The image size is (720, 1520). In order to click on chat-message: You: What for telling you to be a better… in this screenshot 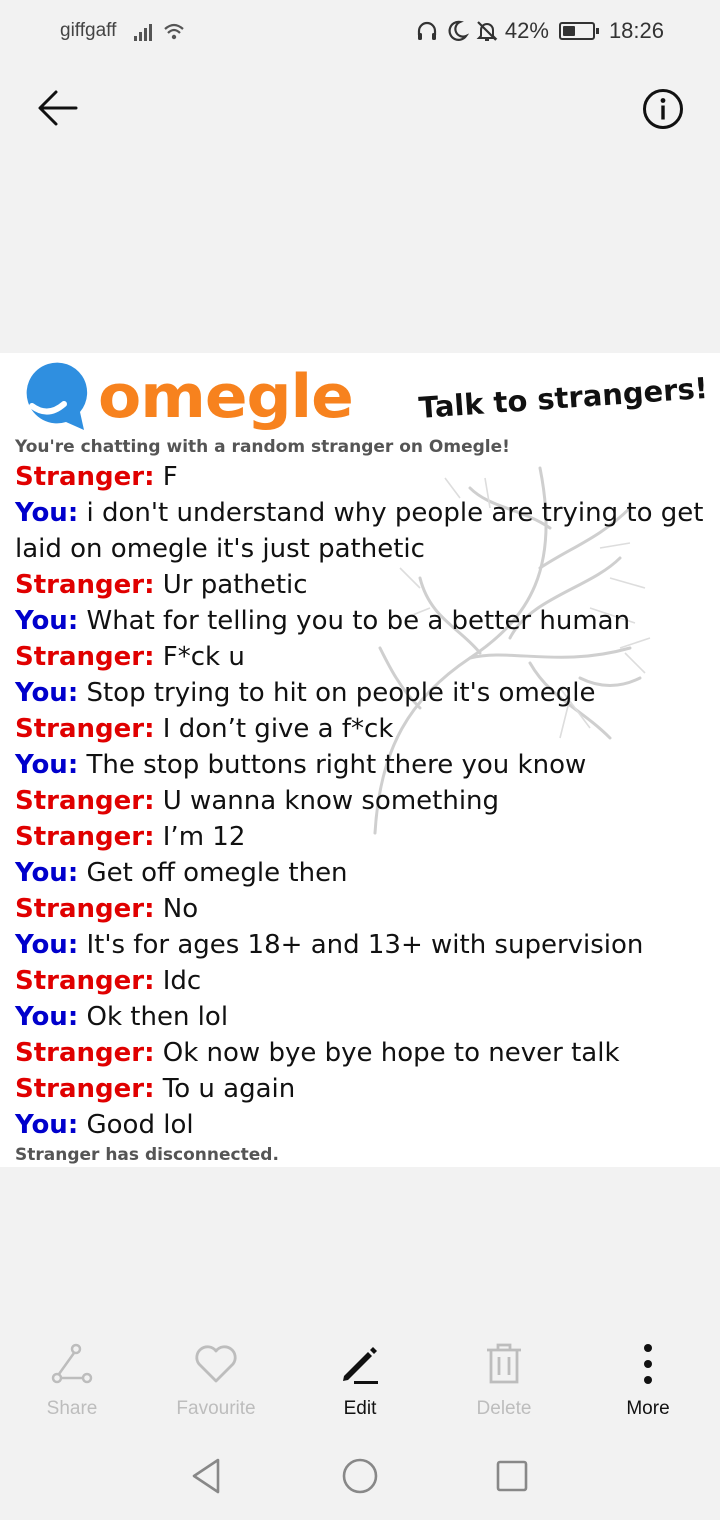, I will do `click(360, 621)`.